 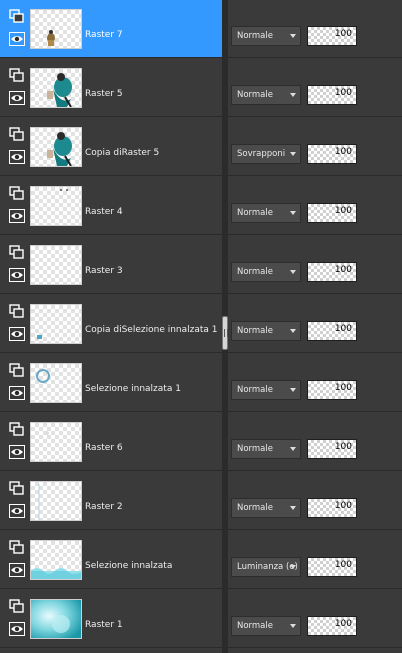 What do you see at coordinates (111, 619) in the screenshot?
I see `layer-row-left: Raster 1` at bounding box center [111, 619].